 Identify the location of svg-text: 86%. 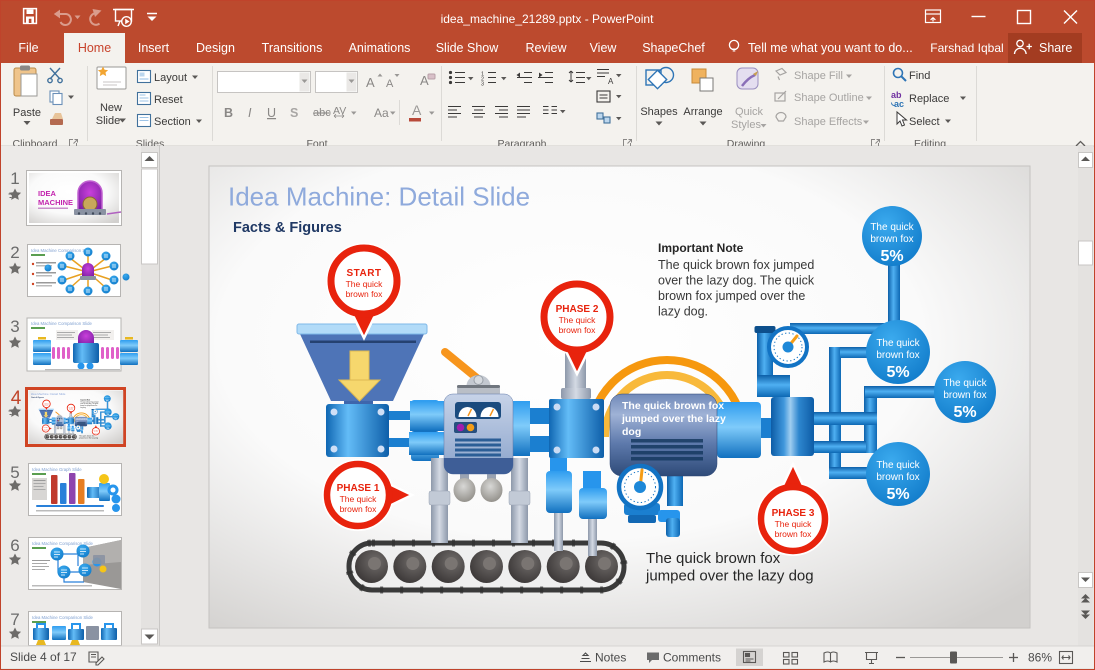
(1040, 658).